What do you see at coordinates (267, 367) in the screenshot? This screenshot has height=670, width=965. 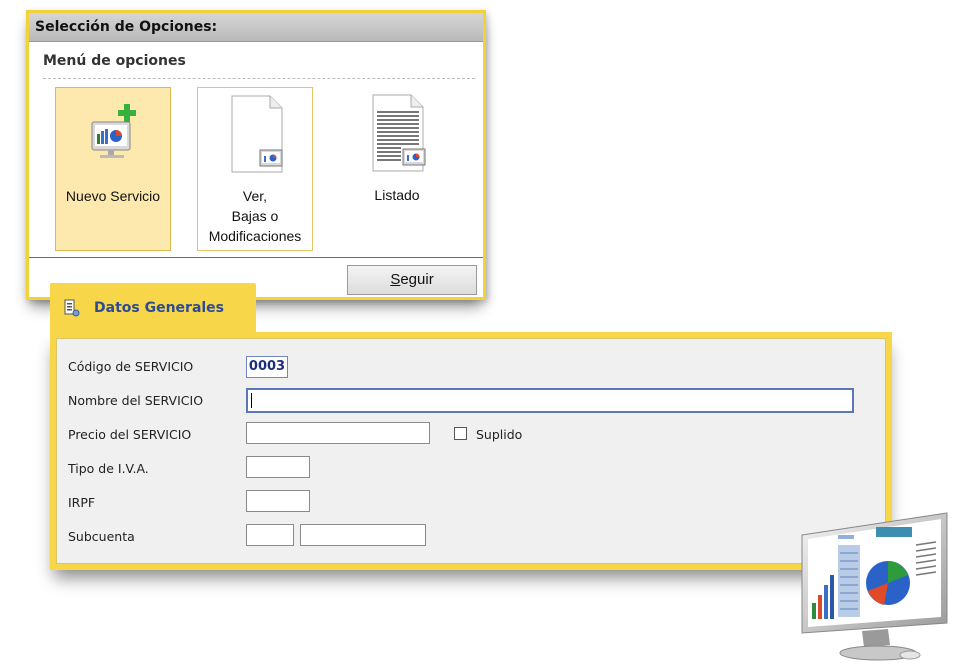 I see `codigo-field: 0003` at bounding box center [267, 367].